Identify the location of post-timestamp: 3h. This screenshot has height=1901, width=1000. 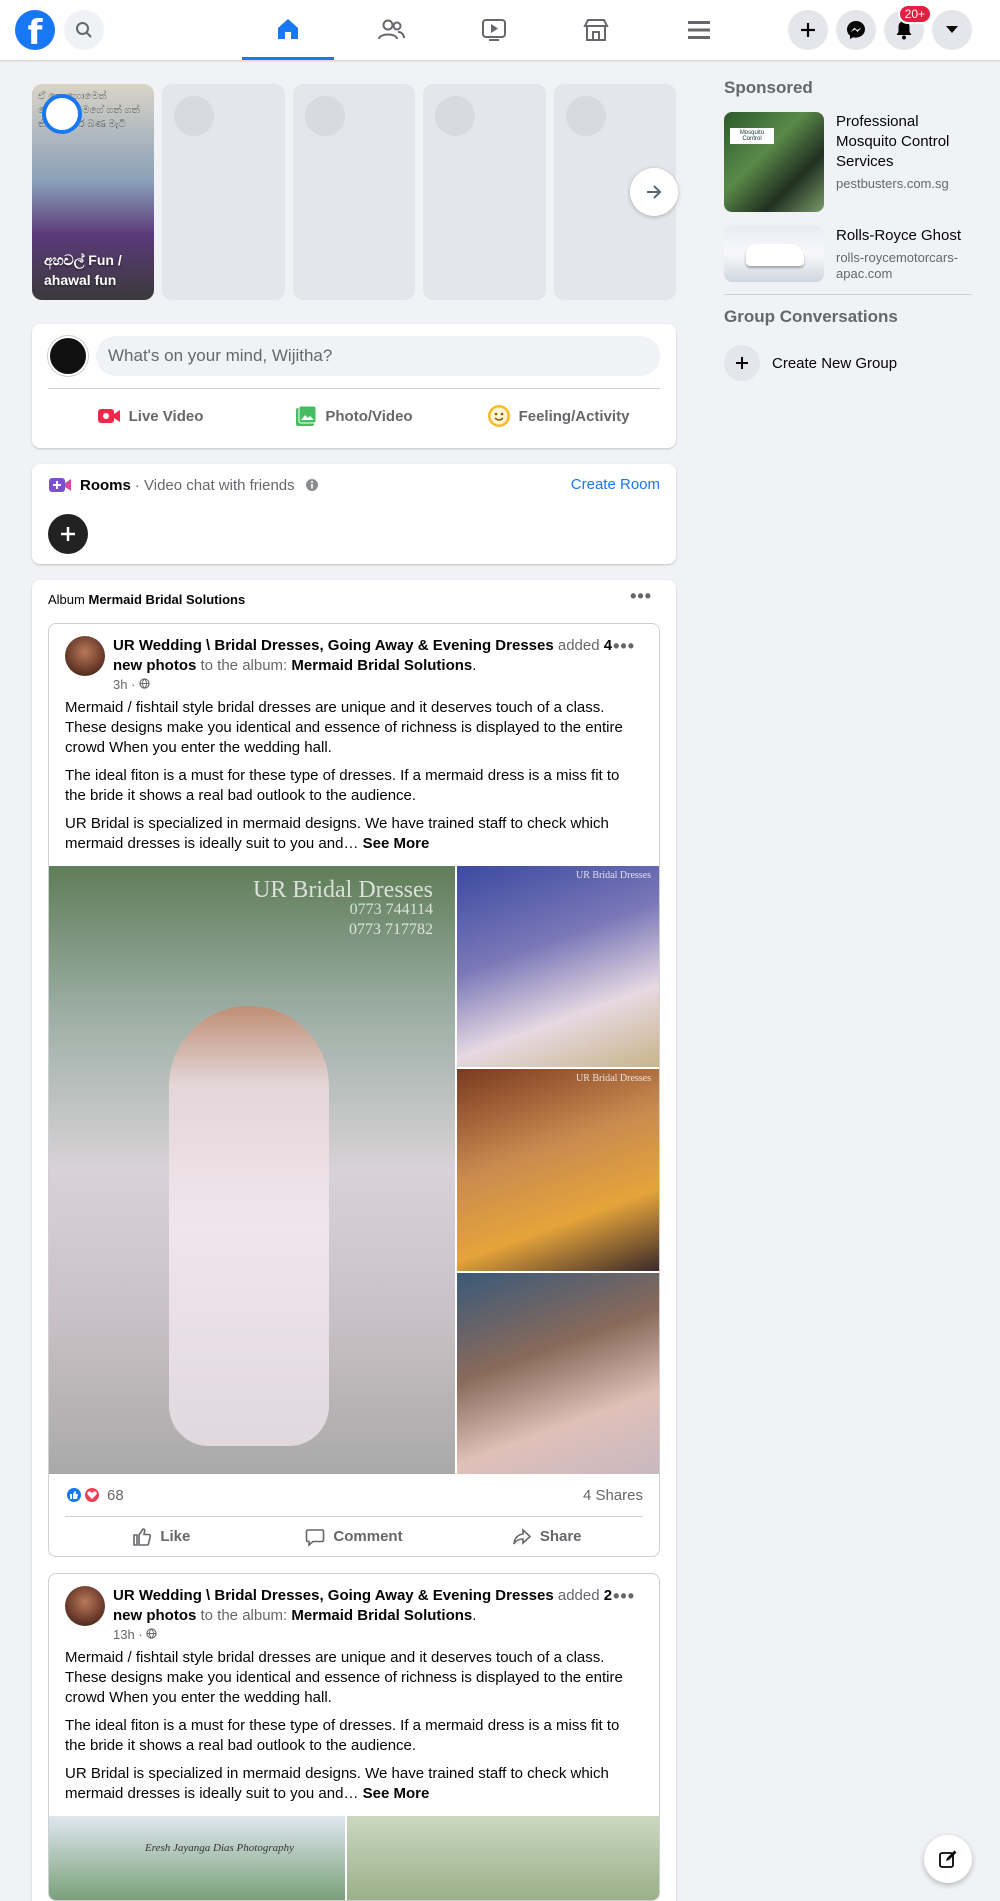
(120, 684).